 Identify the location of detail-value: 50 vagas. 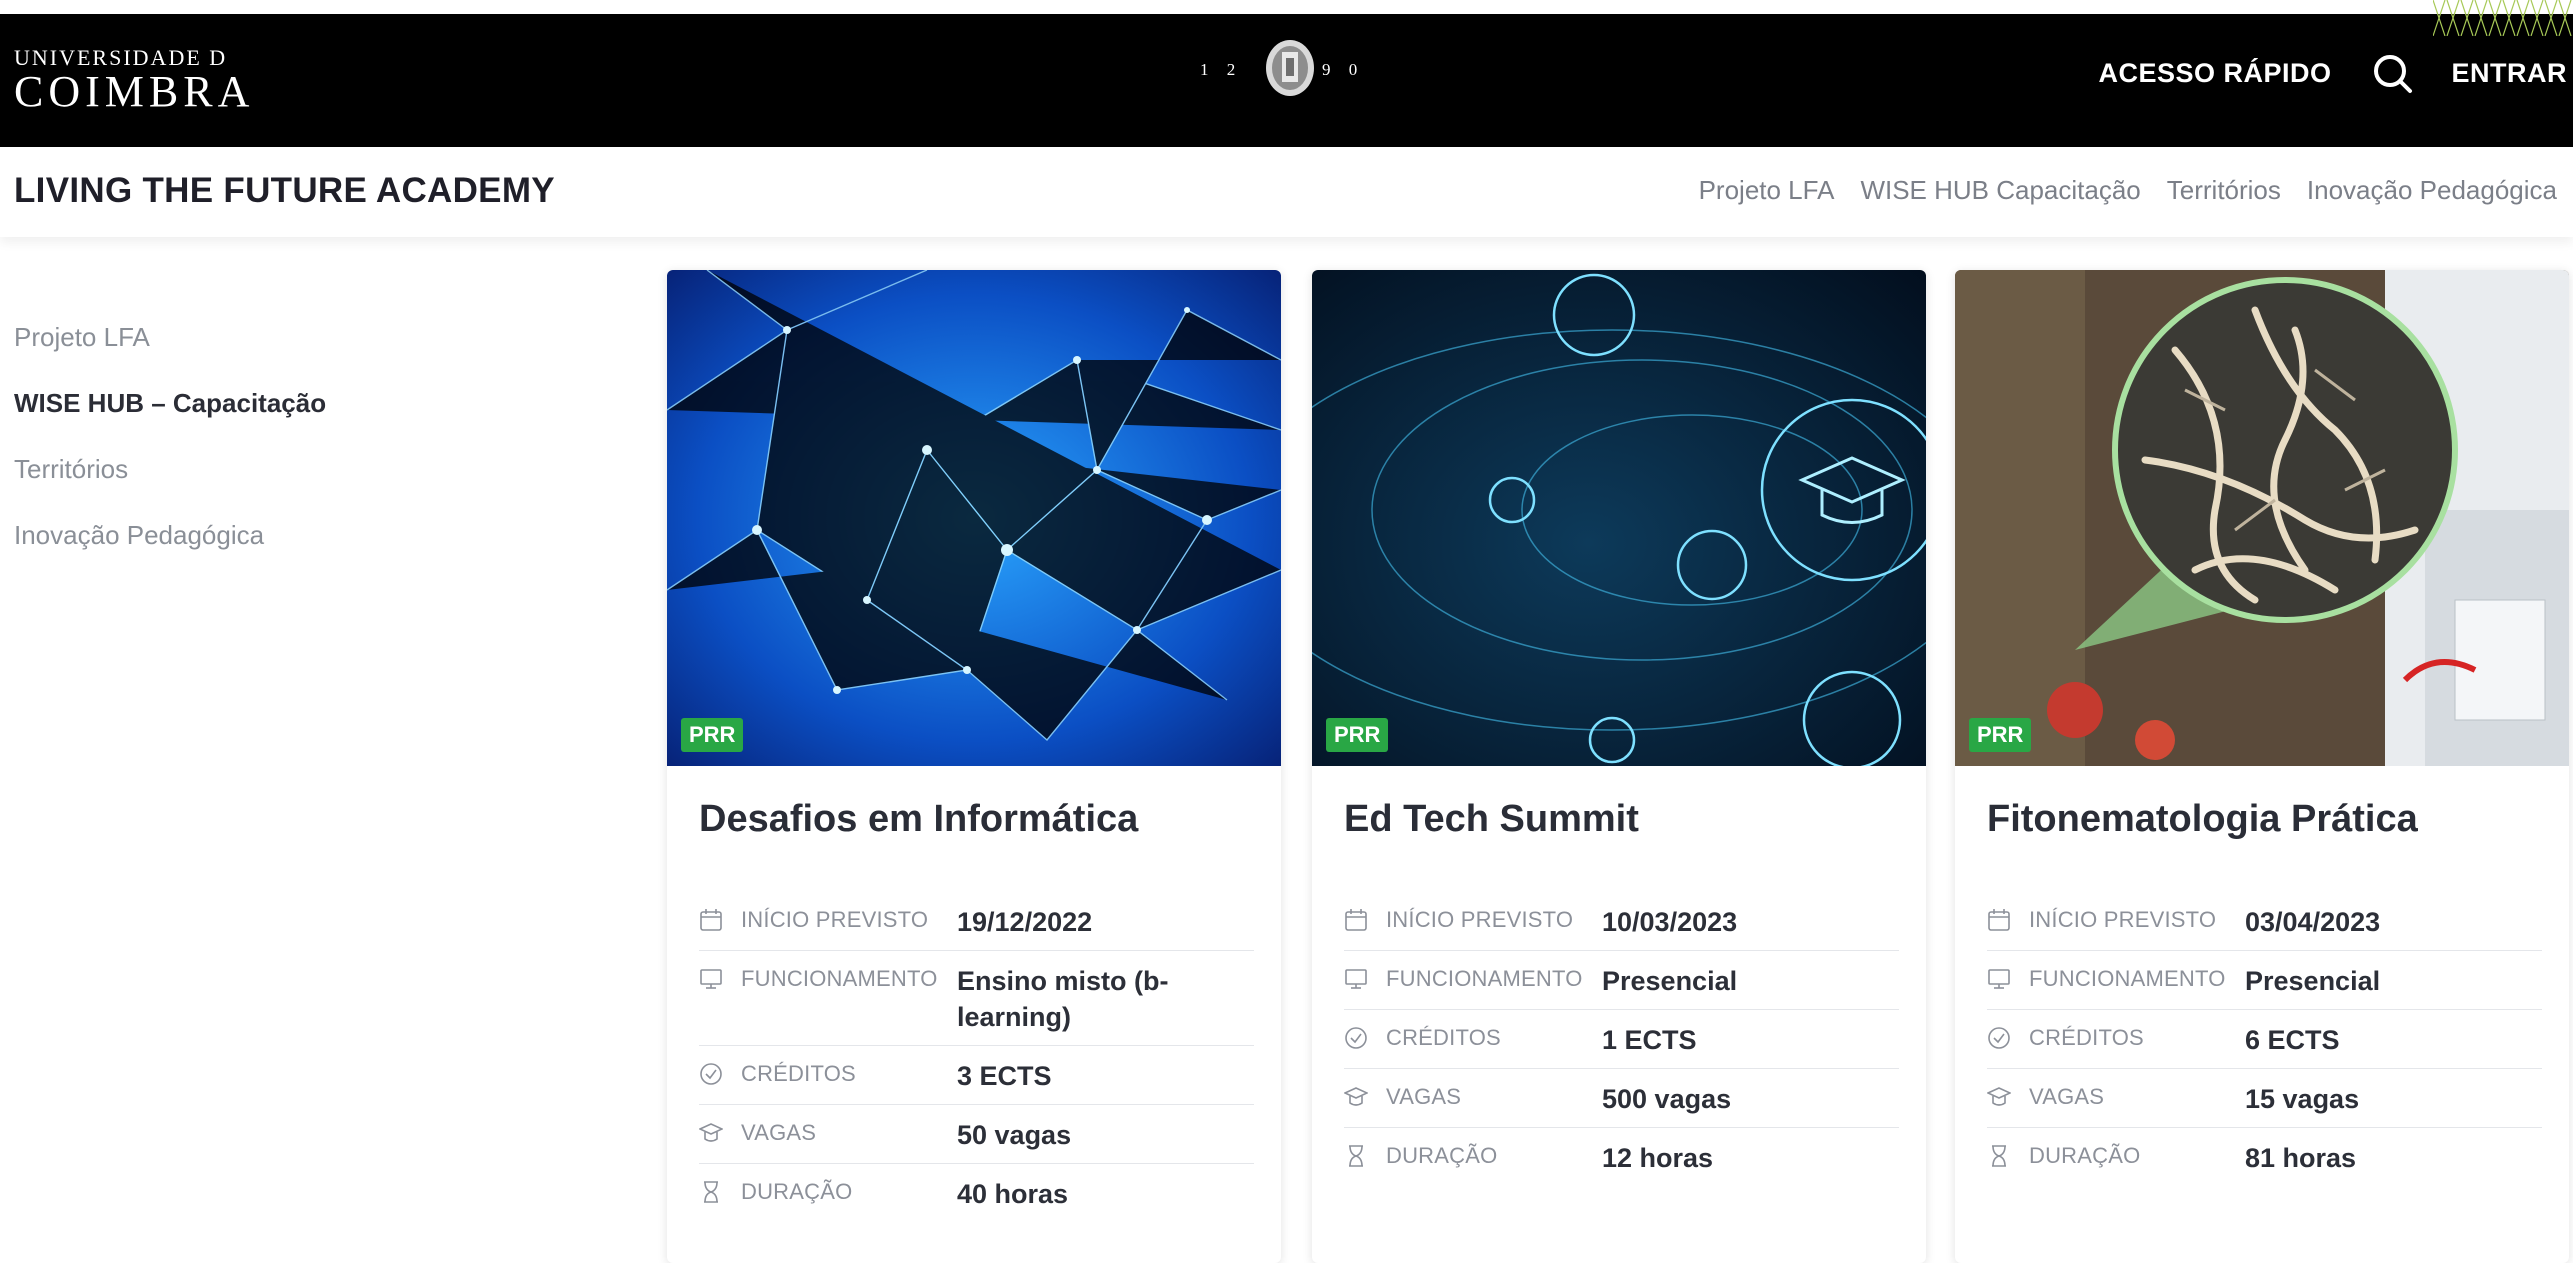
(1014, 1135).